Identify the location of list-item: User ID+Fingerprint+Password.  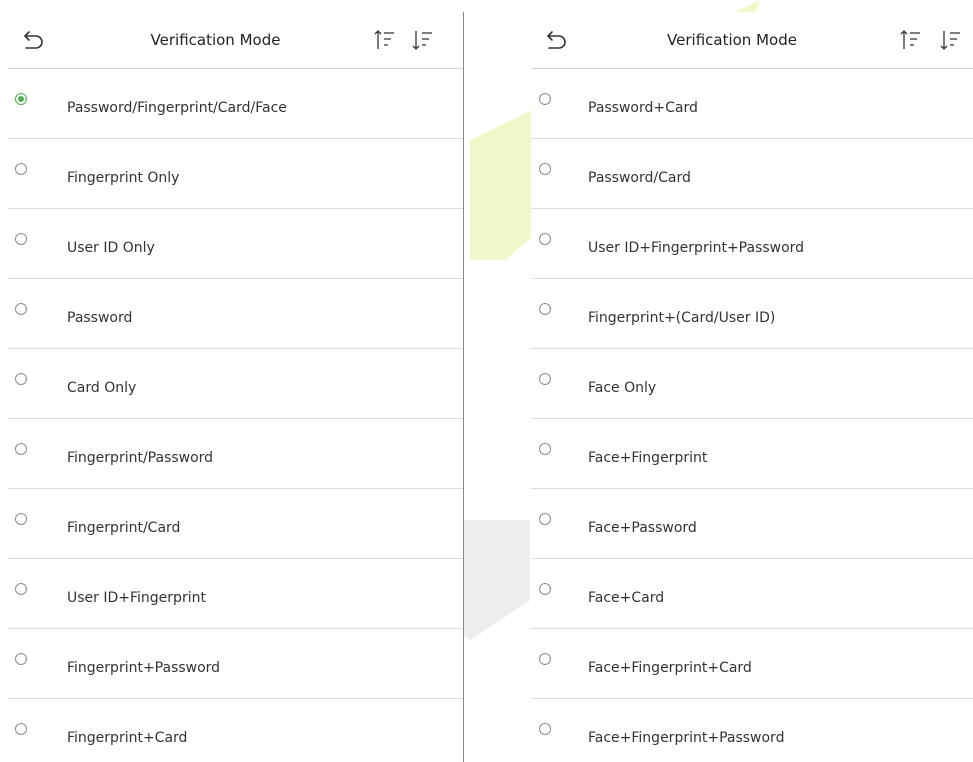
(752, 244).